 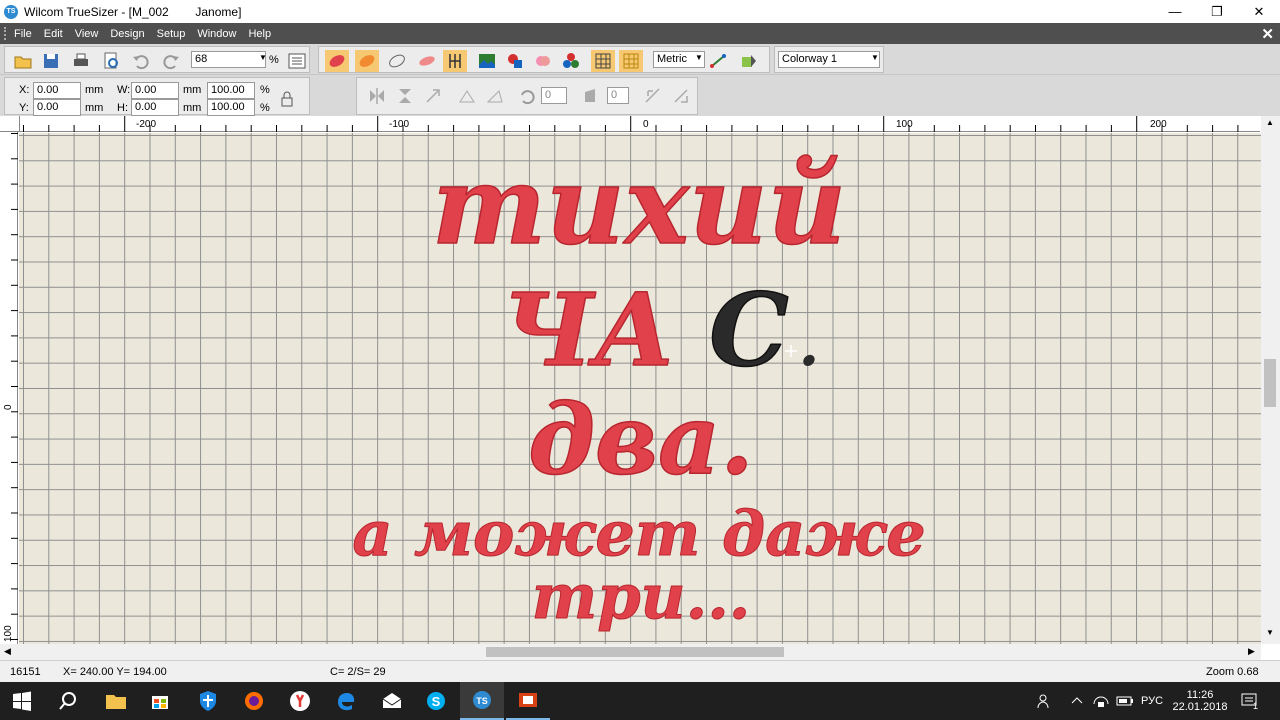 What do you see at coordinates (68, 701) in the screenshot?
I see `search-icon` at bounding box center [68, 701].